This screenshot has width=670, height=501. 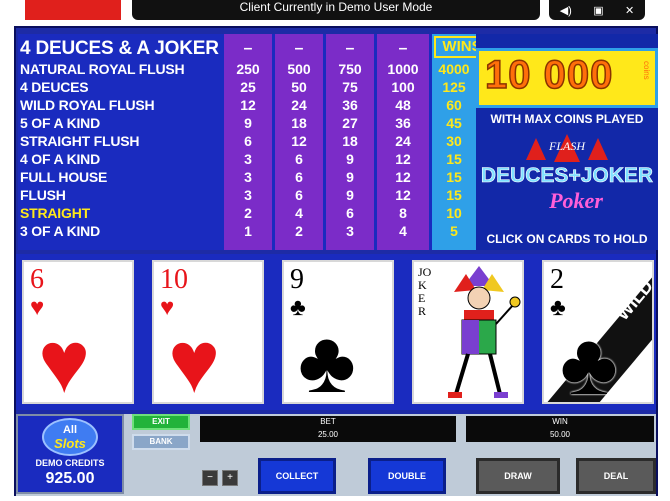 I want to click on logo-sub: Poker, so click(x=575, y=200).